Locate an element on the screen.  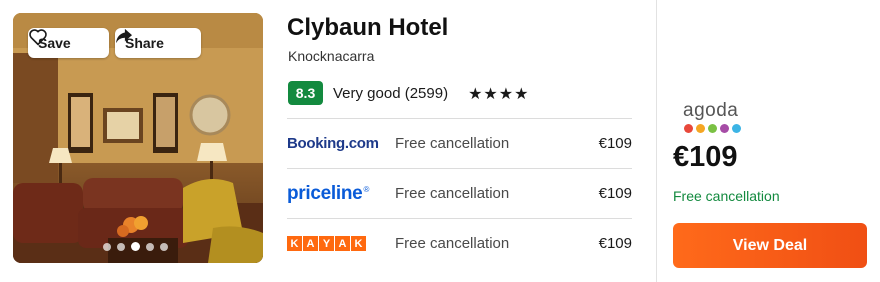
offer-row-priceline: priceline ® Free cancellation €109 is located at coordinates (459, 193).